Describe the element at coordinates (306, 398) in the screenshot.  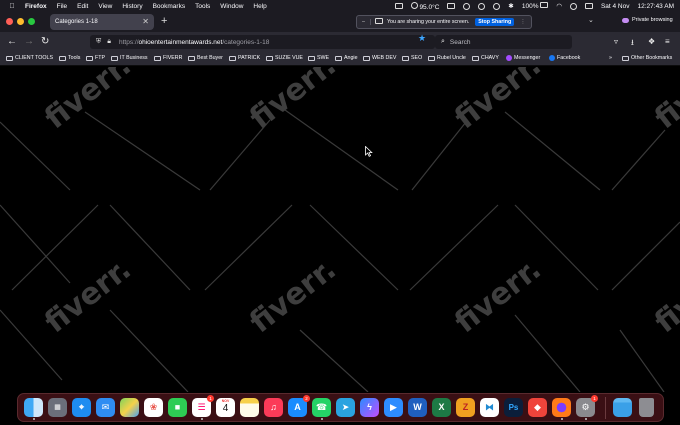
I see `app-store-badge: 2` at that location.